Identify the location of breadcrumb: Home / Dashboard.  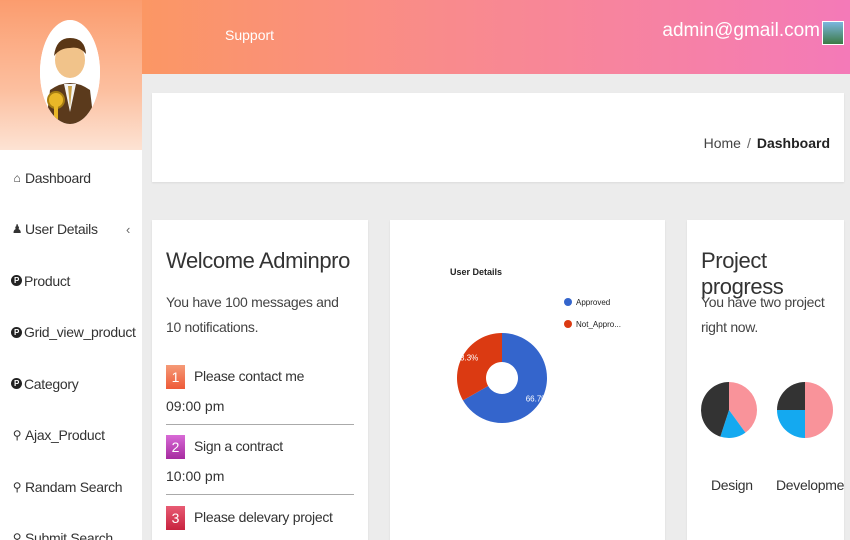
(767, 143).